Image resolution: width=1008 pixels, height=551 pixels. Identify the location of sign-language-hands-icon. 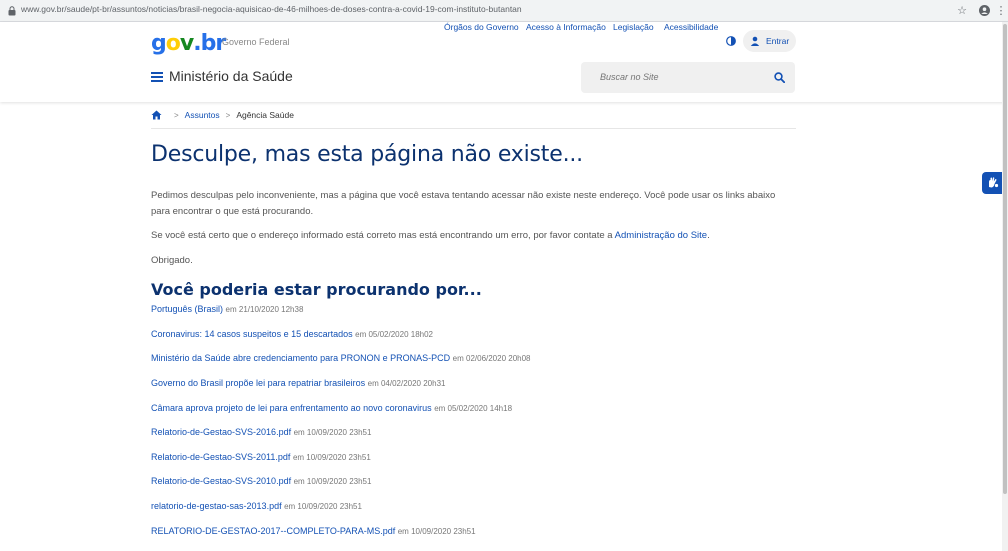
(994, 182).